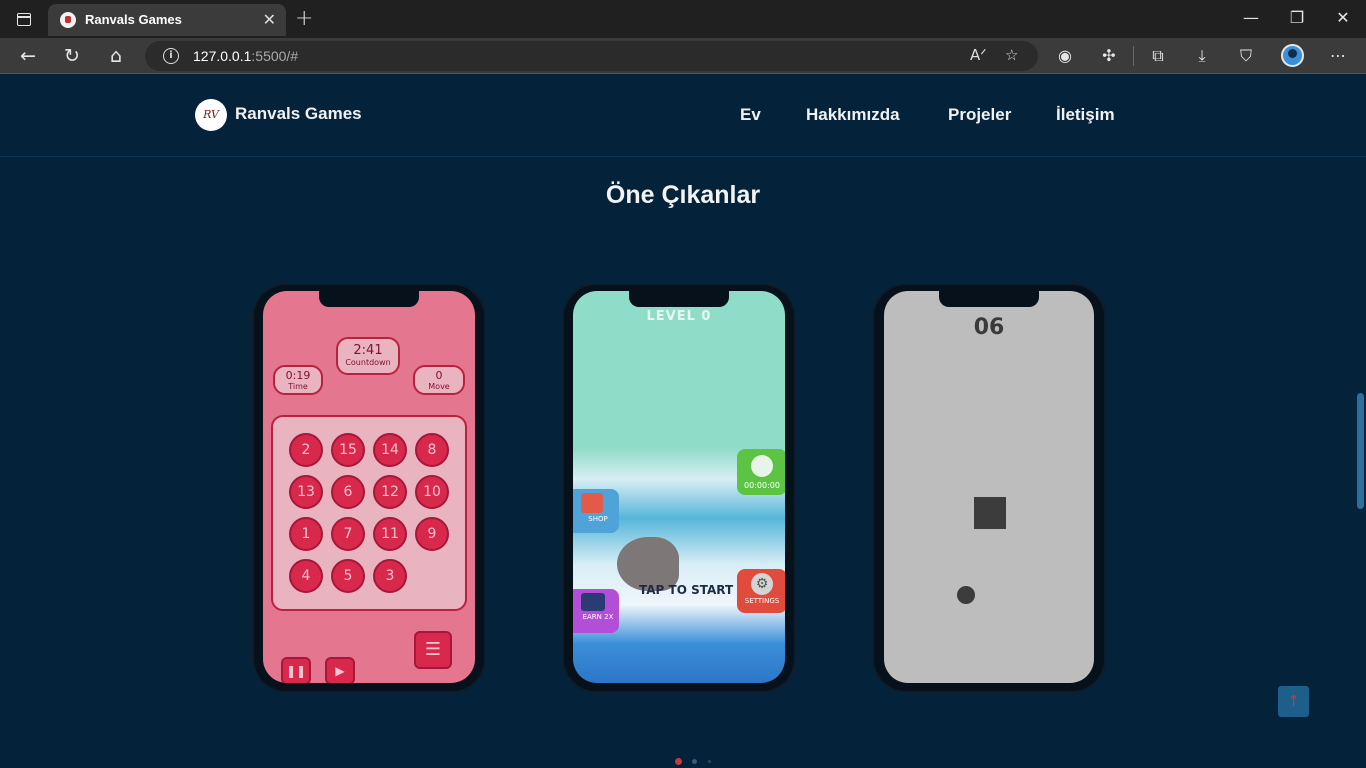  I want to click on phone-minimal-game: 06, so click(989, 488).